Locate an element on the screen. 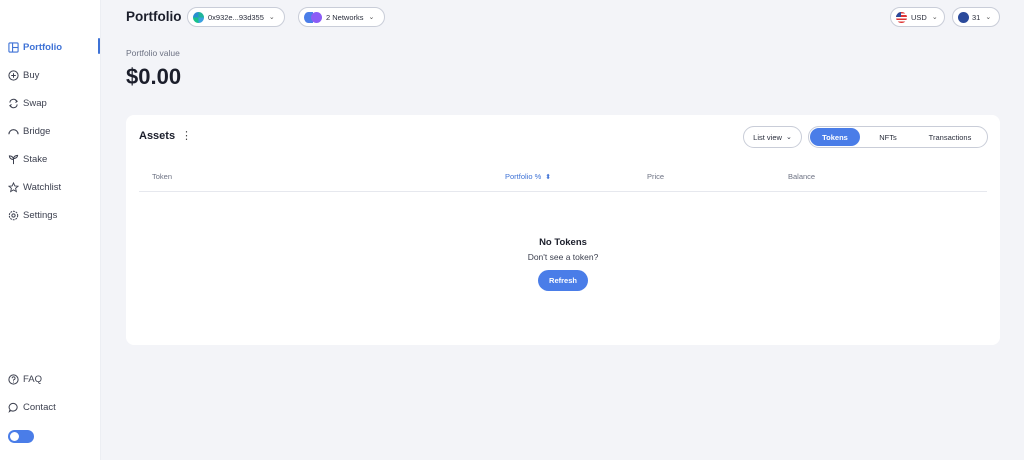 This screenshot has height=460, width=1024. sidebar-item-label: Portfolio is located at coordinates (43, 47).